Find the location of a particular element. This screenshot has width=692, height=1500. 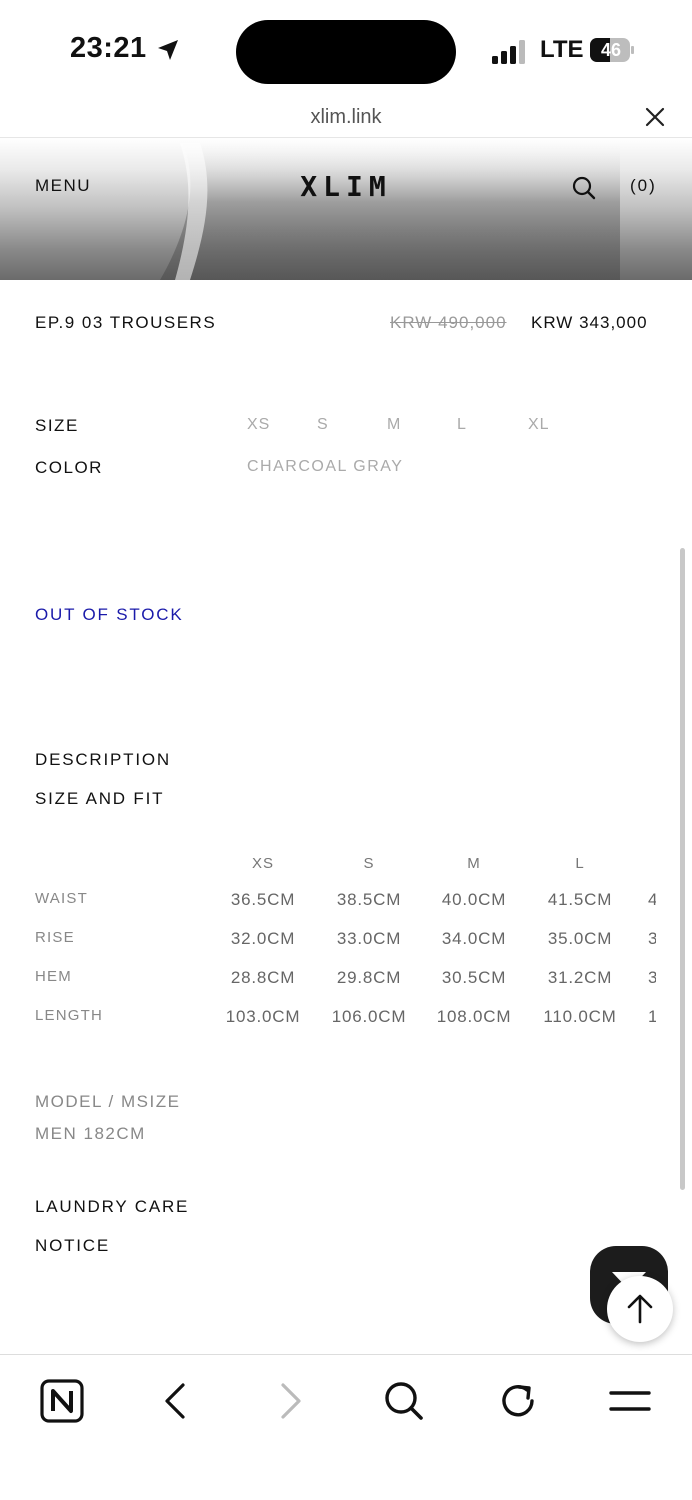

address-bar: xlim.link is located at coordinates (346, 119).